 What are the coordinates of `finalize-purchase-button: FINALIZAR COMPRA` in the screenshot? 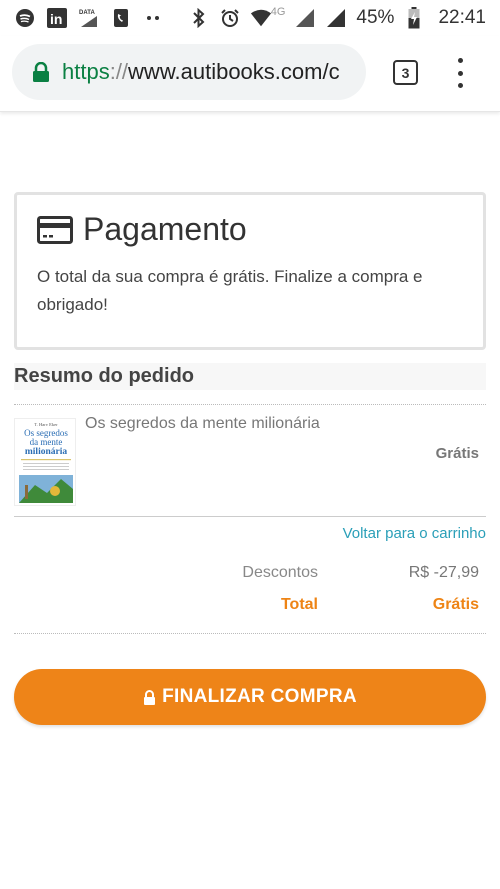 It's located at (250, 697).